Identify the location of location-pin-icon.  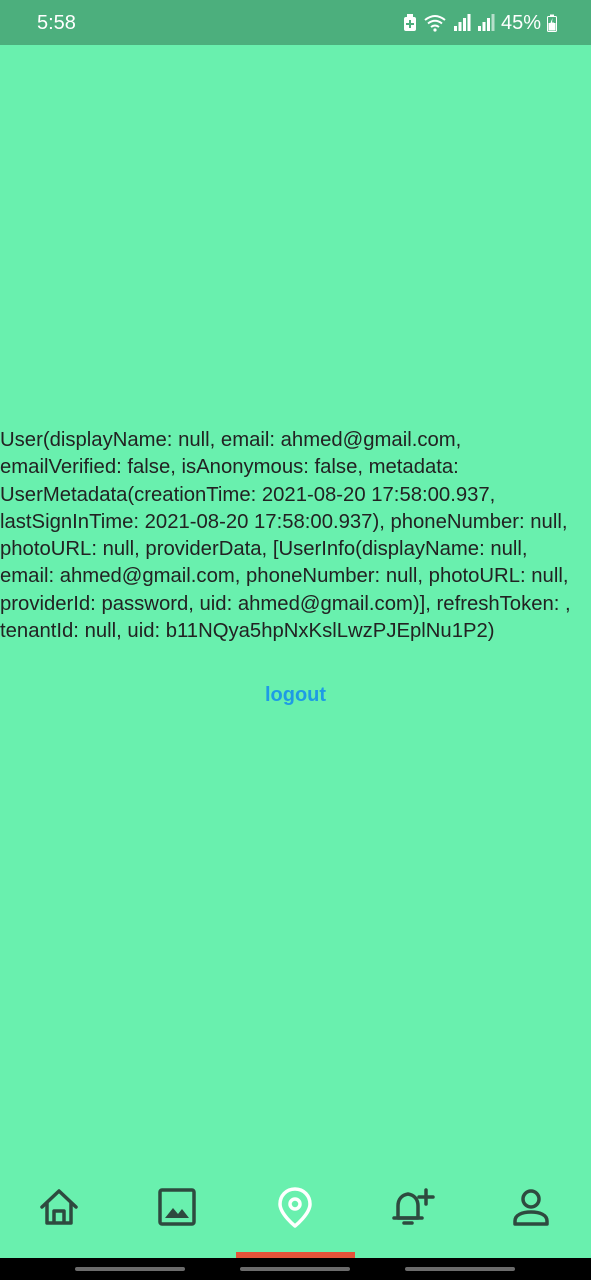
(295, 1207).